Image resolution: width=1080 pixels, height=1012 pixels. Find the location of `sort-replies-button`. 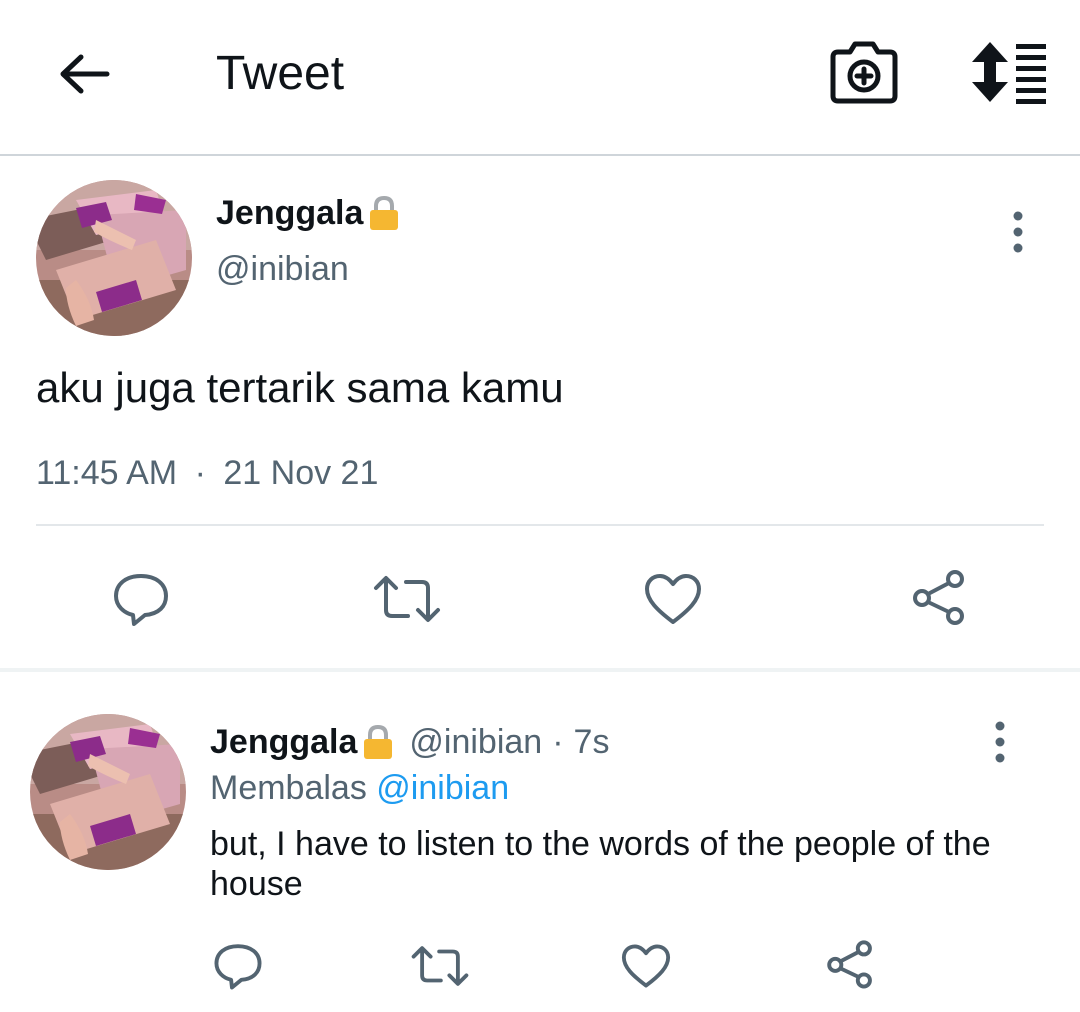

sort-replies-button is located at coordinates (1008, 72).